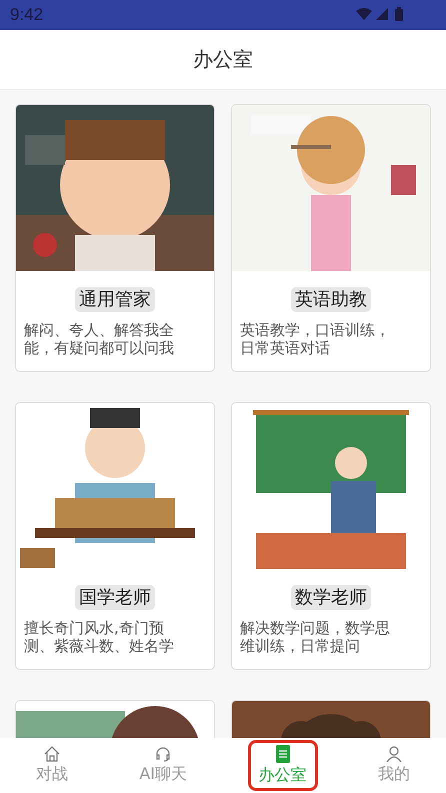 Image resolution: width=446 pixels, height=793 pixels. Describe the element at coordinates (52, 754) in the screenshot. I see `home-icon` at that location.